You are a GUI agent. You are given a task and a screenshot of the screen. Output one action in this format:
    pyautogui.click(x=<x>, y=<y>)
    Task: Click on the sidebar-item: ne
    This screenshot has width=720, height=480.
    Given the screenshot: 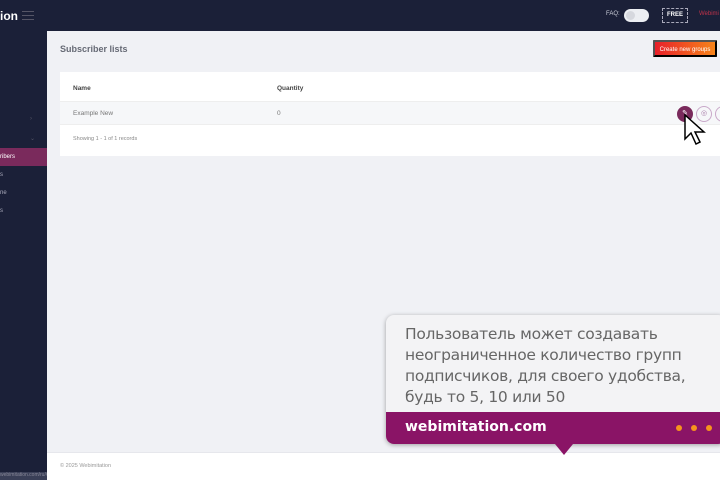 What is the action you would take?
    pyautogui.click(x=23, y=193)
    